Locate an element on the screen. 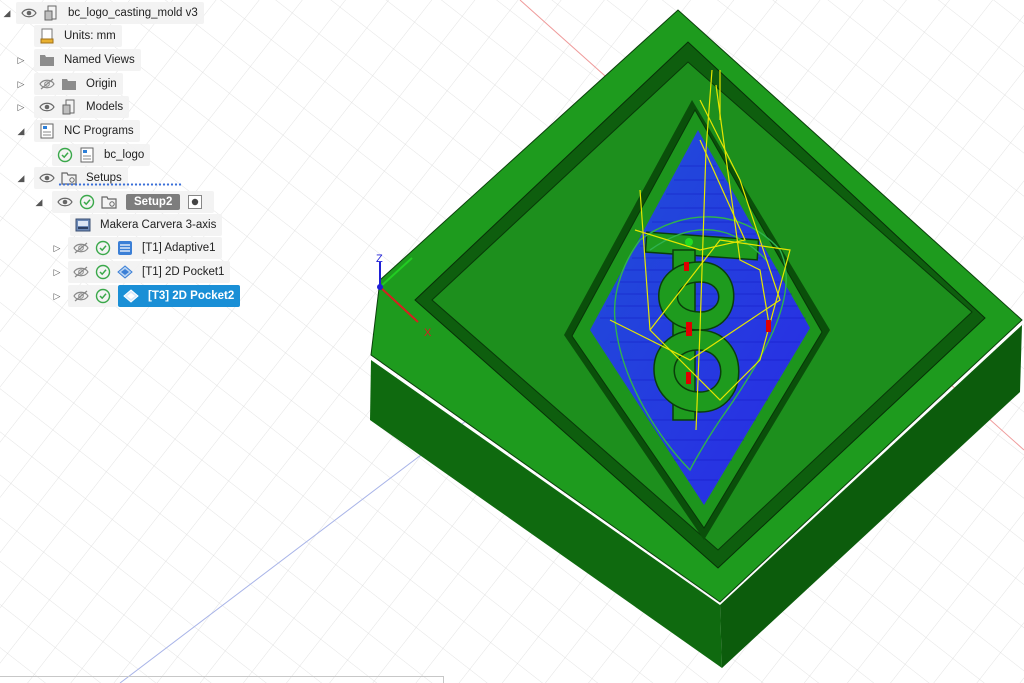  named-views-item: Named Views is located at coordinates (87, 60).